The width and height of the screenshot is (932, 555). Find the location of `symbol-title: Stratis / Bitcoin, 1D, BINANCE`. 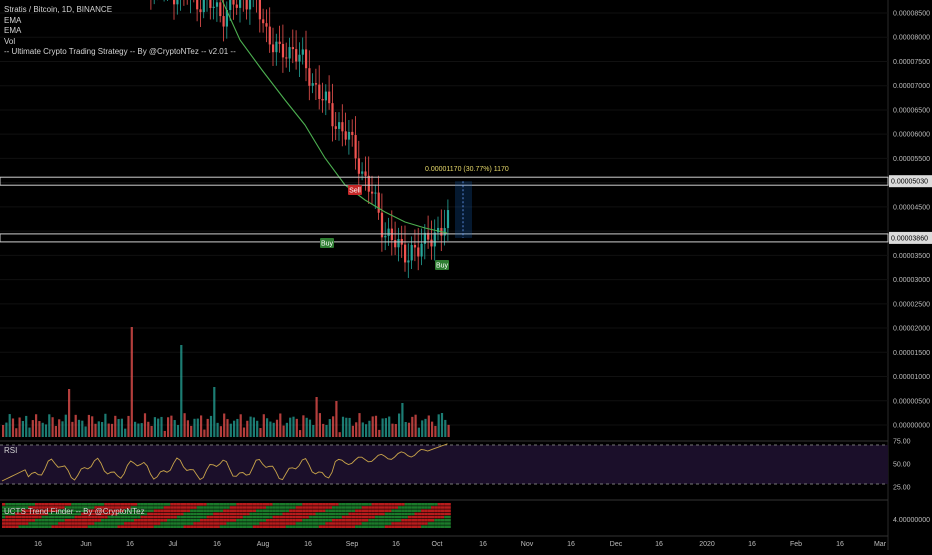

symbol-title: Stratis / Bitcoin, 1D, BINANCE is located at coordinates (120, 10).